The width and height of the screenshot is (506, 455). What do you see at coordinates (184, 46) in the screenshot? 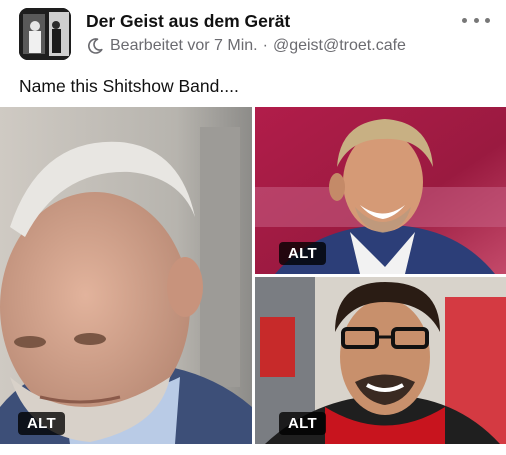
I see `edited-timestamp: Bearbeitet vor 7 Min.` at bounding box center [184, 46].